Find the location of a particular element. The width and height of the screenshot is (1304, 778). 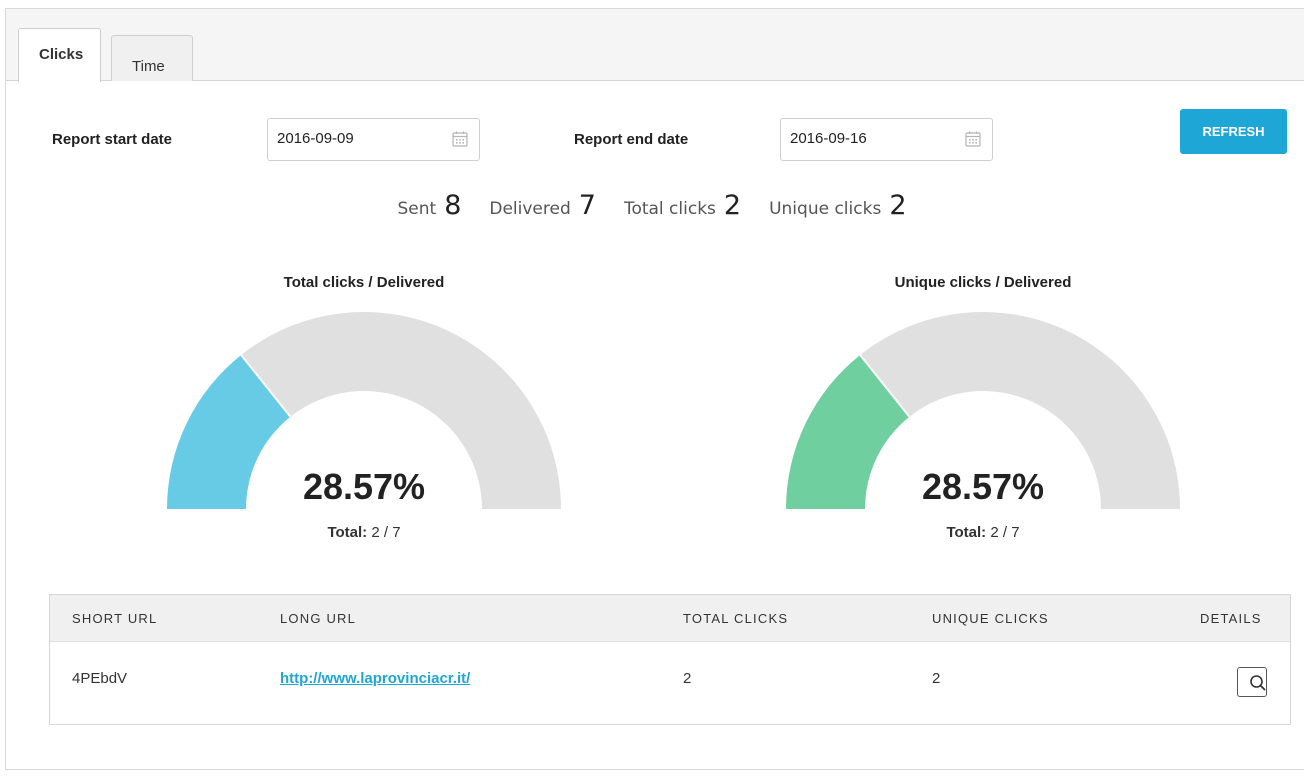

delivered-label: Delivered is located at coordinates (530, 209).